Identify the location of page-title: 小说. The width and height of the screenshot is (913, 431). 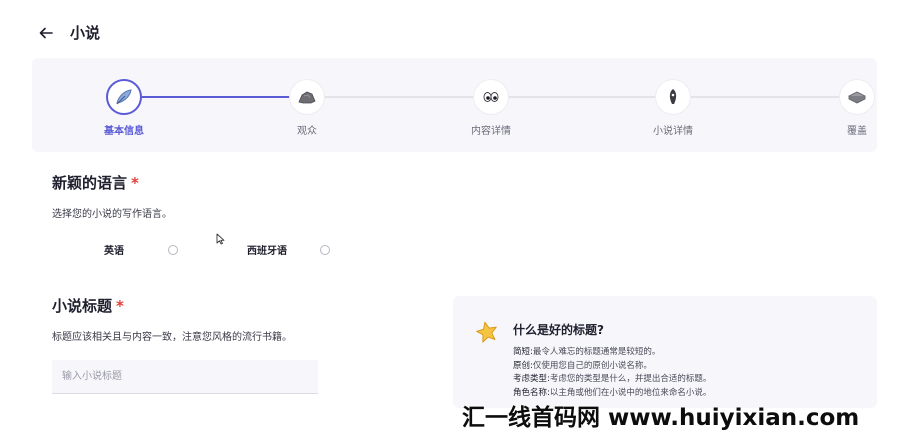
(85, 33).